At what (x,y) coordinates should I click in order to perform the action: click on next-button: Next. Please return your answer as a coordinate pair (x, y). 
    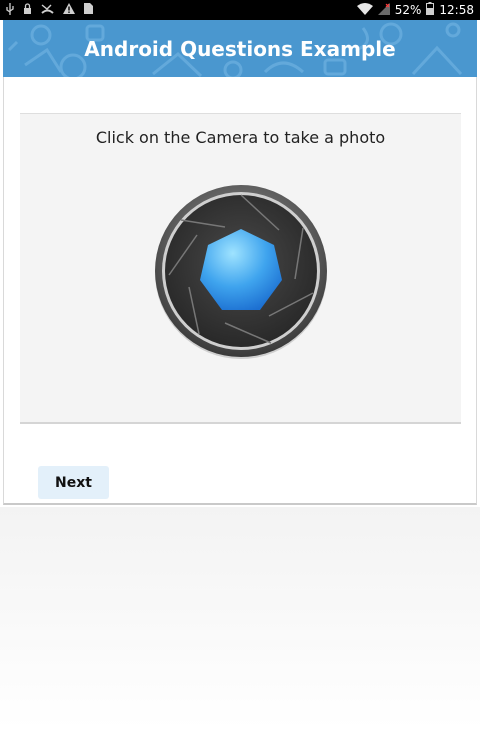
    Looking at the image, I should click on (73, 482).